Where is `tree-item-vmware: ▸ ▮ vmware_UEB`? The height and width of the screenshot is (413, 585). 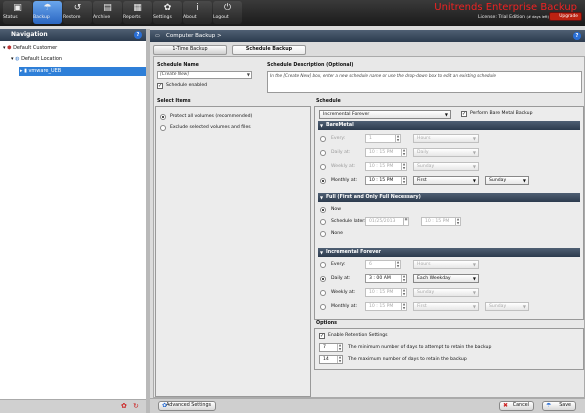
tree-item-vmware: ▸ ▮ vmware_UEB is located at coordinates (40, 71).